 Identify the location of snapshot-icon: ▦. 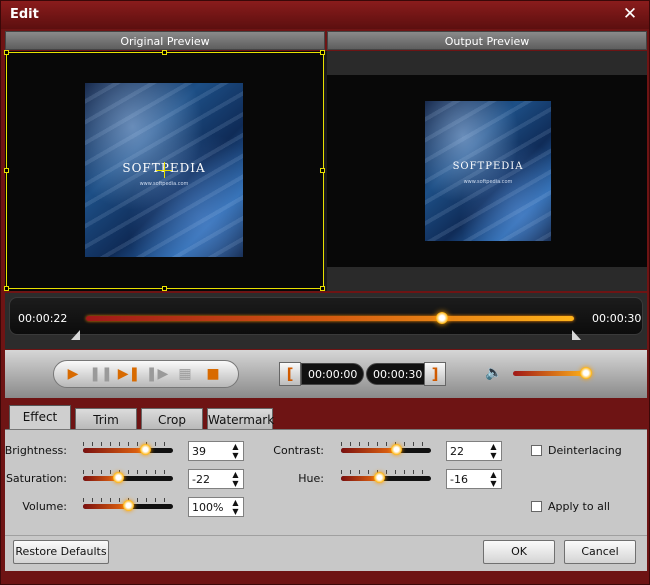
(185, 374).